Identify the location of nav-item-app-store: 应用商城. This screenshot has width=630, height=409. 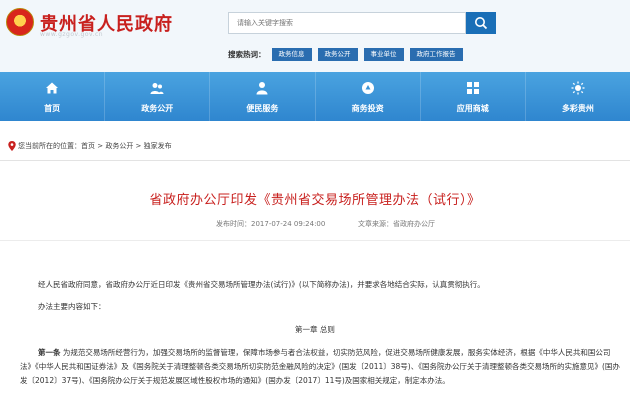
(473, 96).